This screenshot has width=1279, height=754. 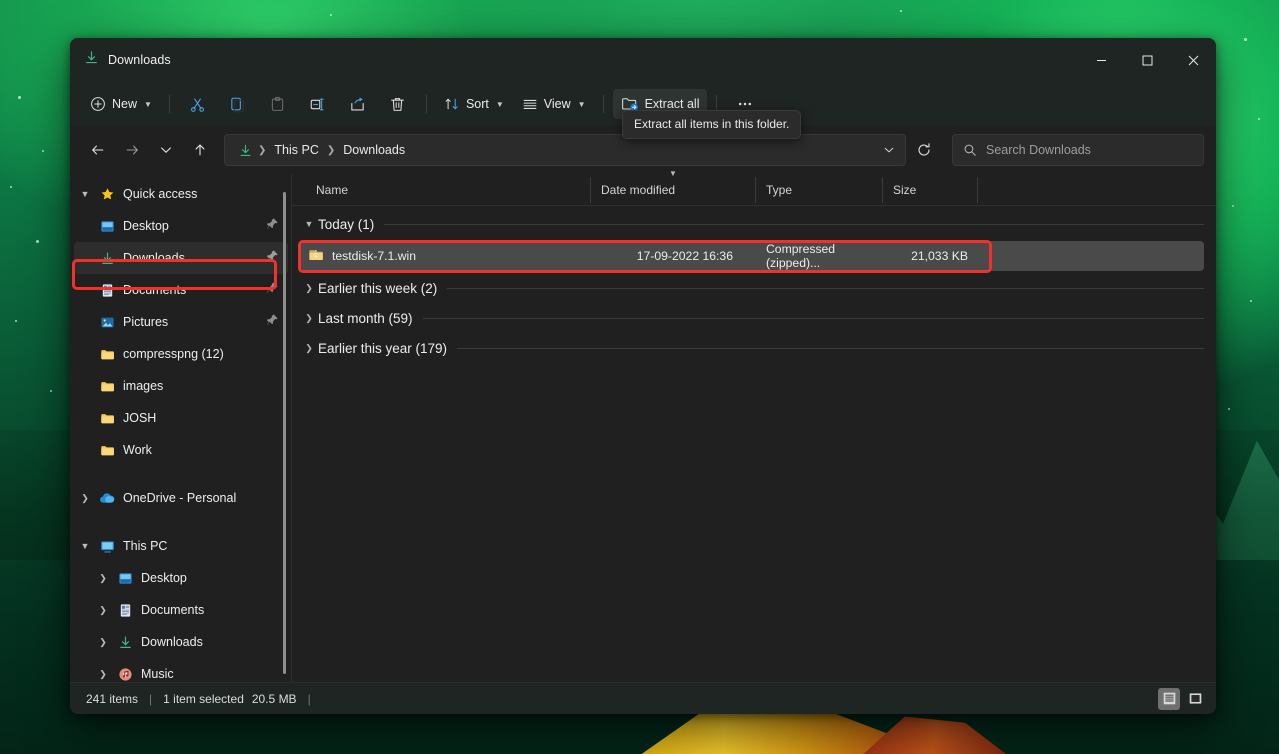 What do you see at coordinates (125, 674) in the screenshot?
I see `music-icon` at bounding box center [125, 674].